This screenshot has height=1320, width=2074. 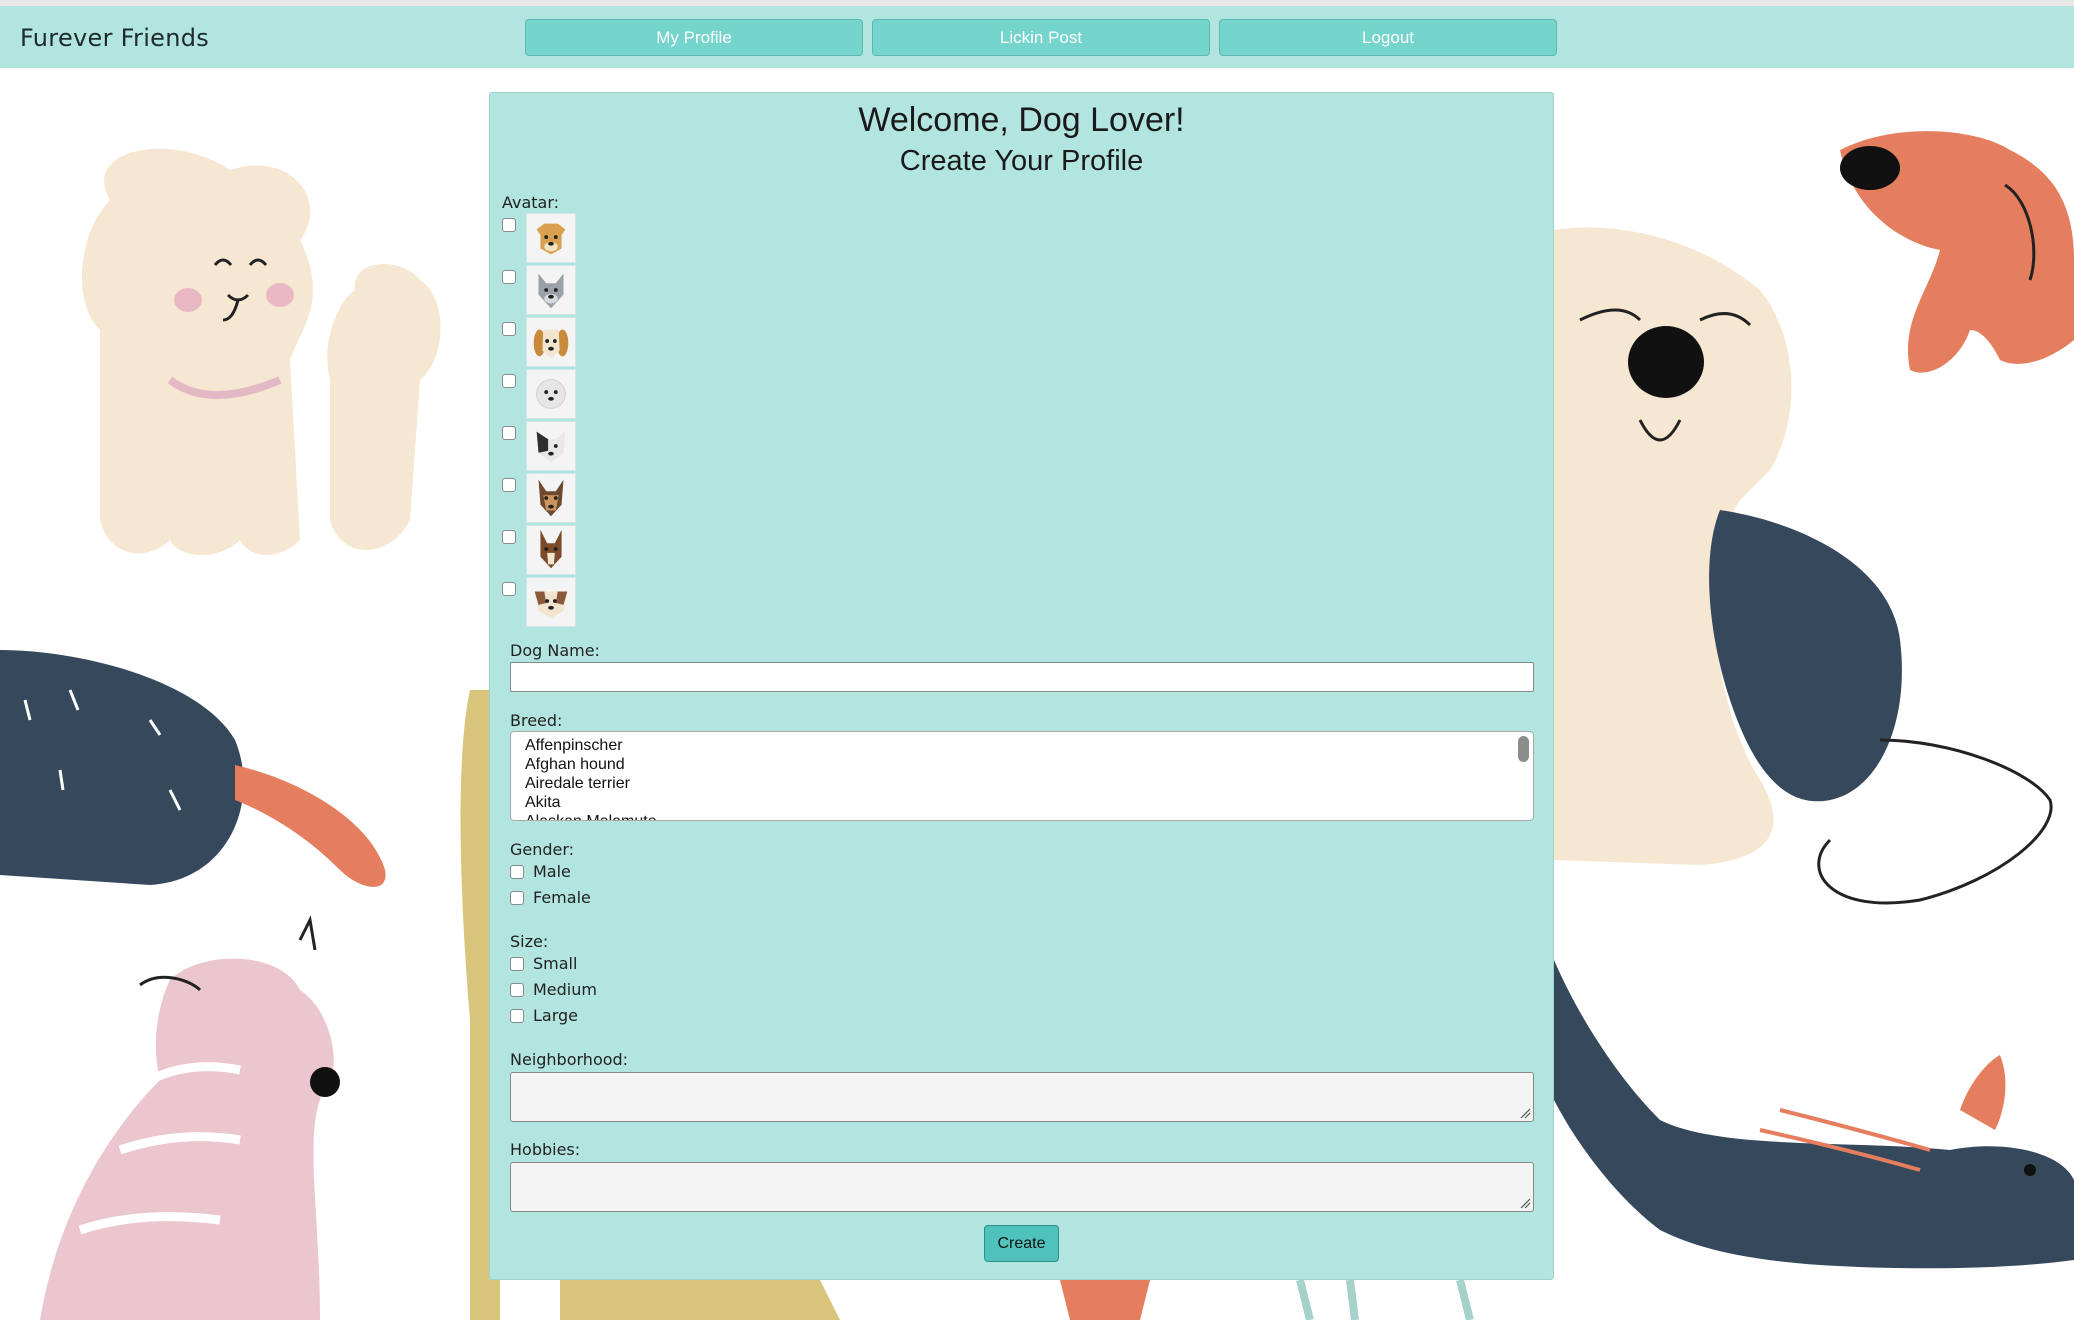 What do you see at coordinates (562, 897) in the screenshot?
I see `gender-female-label: Female` at bounding box center [562, 897].